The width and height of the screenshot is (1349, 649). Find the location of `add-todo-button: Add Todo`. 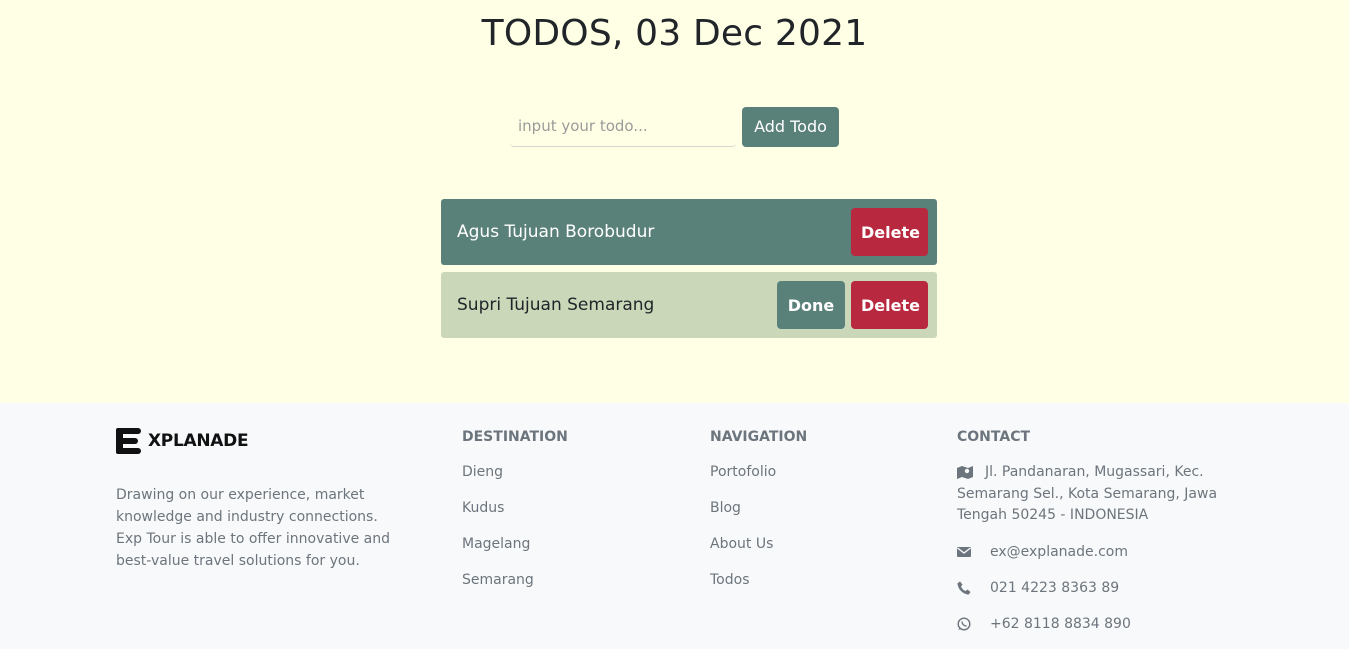

add-todo-button: Add Todo is located at coordinates (790, 126).